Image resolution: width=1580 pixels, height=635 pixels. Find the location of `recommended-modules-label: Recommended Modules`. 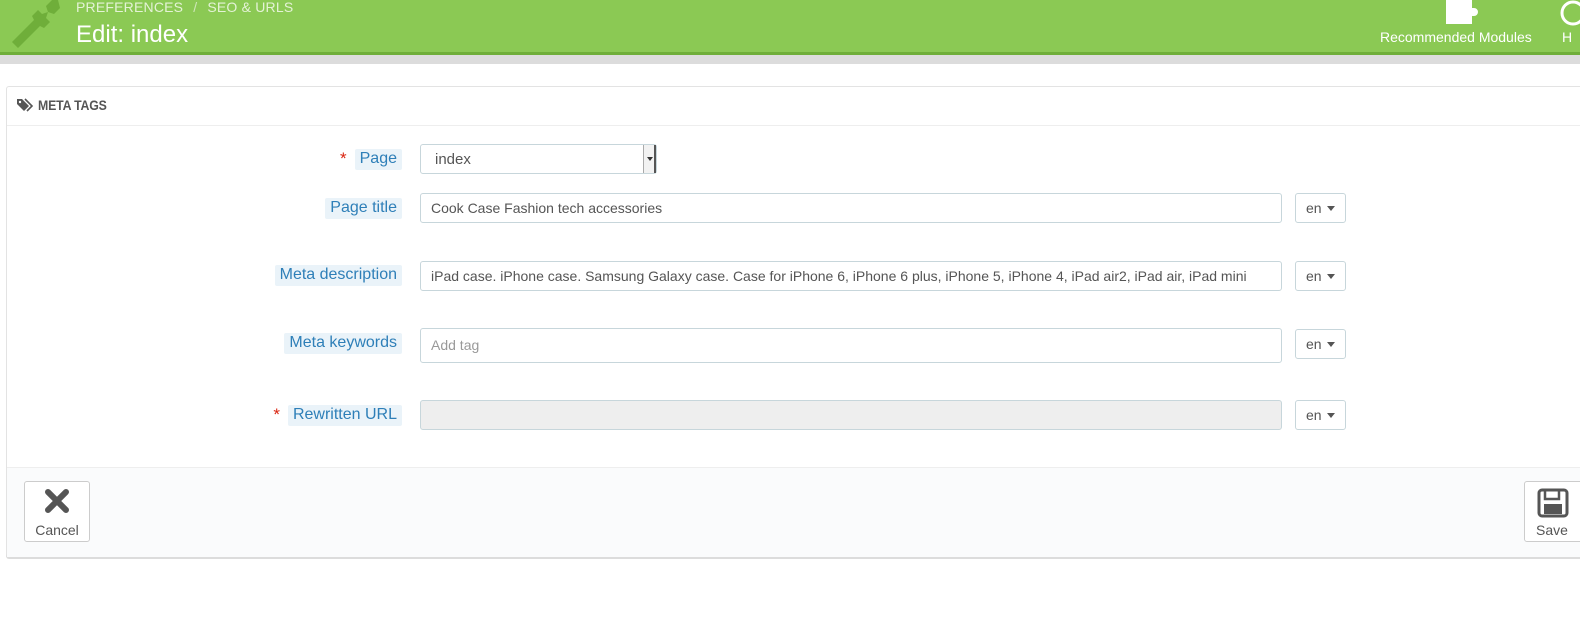

recommended-modules-label: Recommended Modules is located at coordinates (1456, 37).